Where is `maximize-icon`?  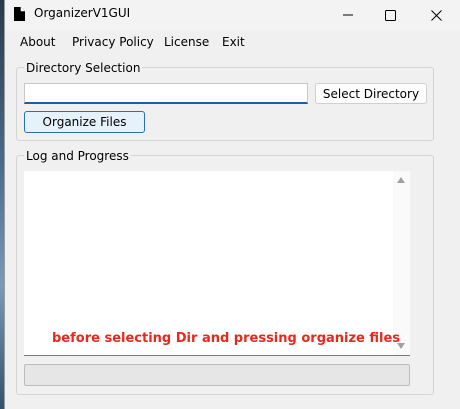 maximize-icon is located at coordinates (390, 15).